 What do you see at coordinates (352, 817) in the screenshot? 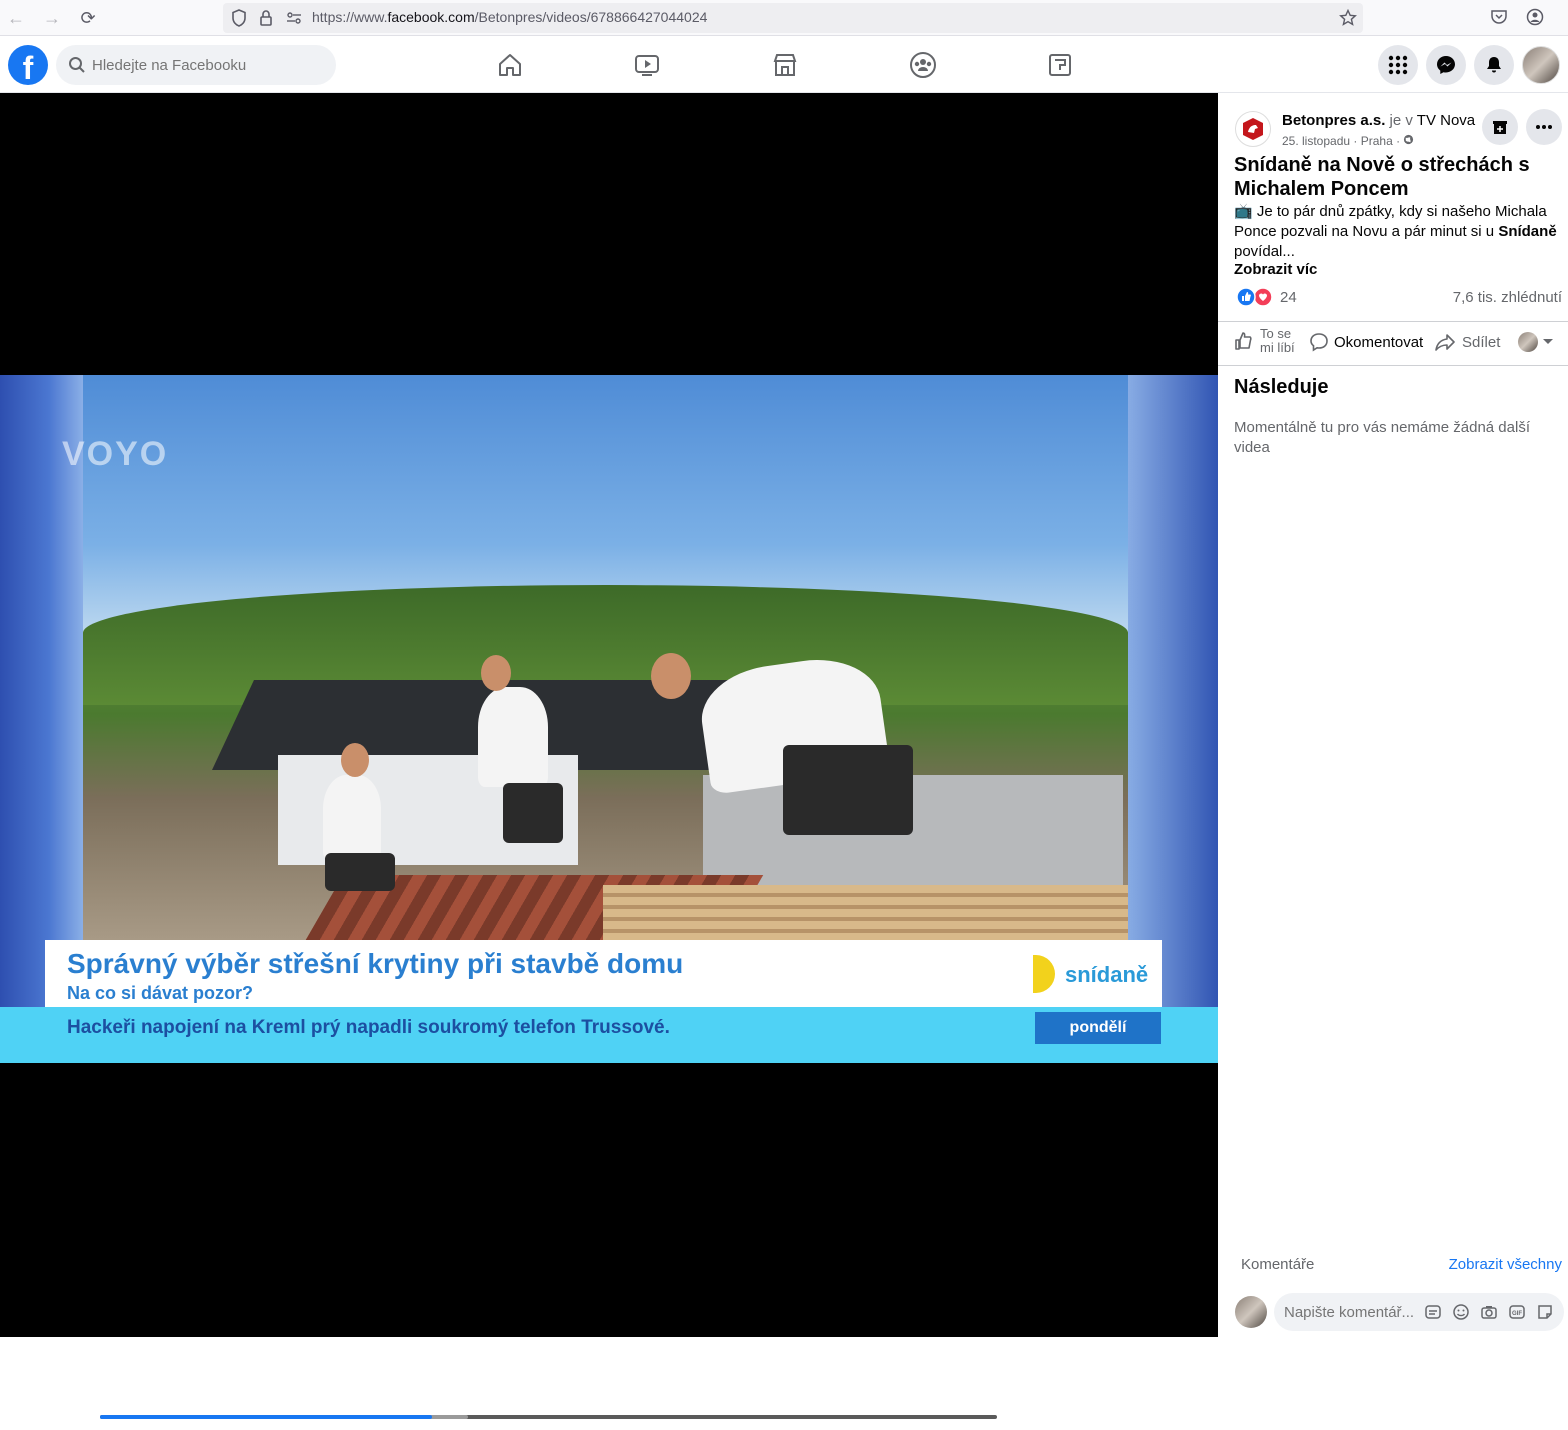
I see `worker-left` at bounding box center [352, 817].